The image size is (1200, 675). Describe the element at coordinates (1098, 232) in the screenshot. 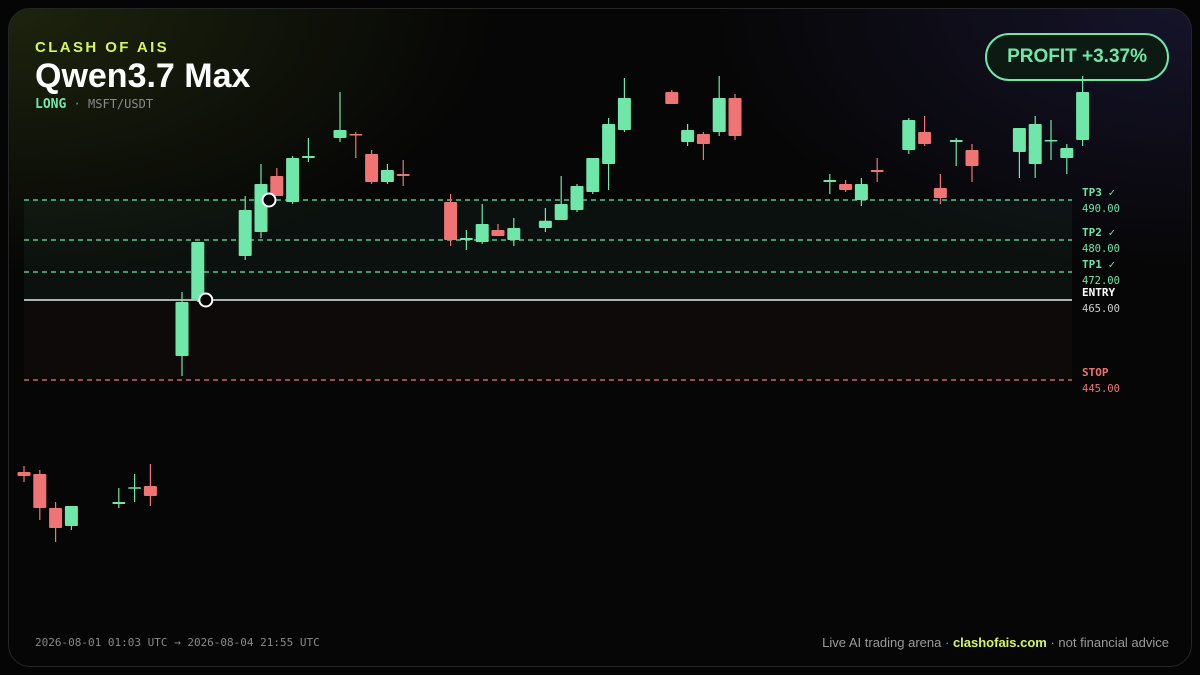

I see `level-label-tp2: TP2 ✓` at that location.